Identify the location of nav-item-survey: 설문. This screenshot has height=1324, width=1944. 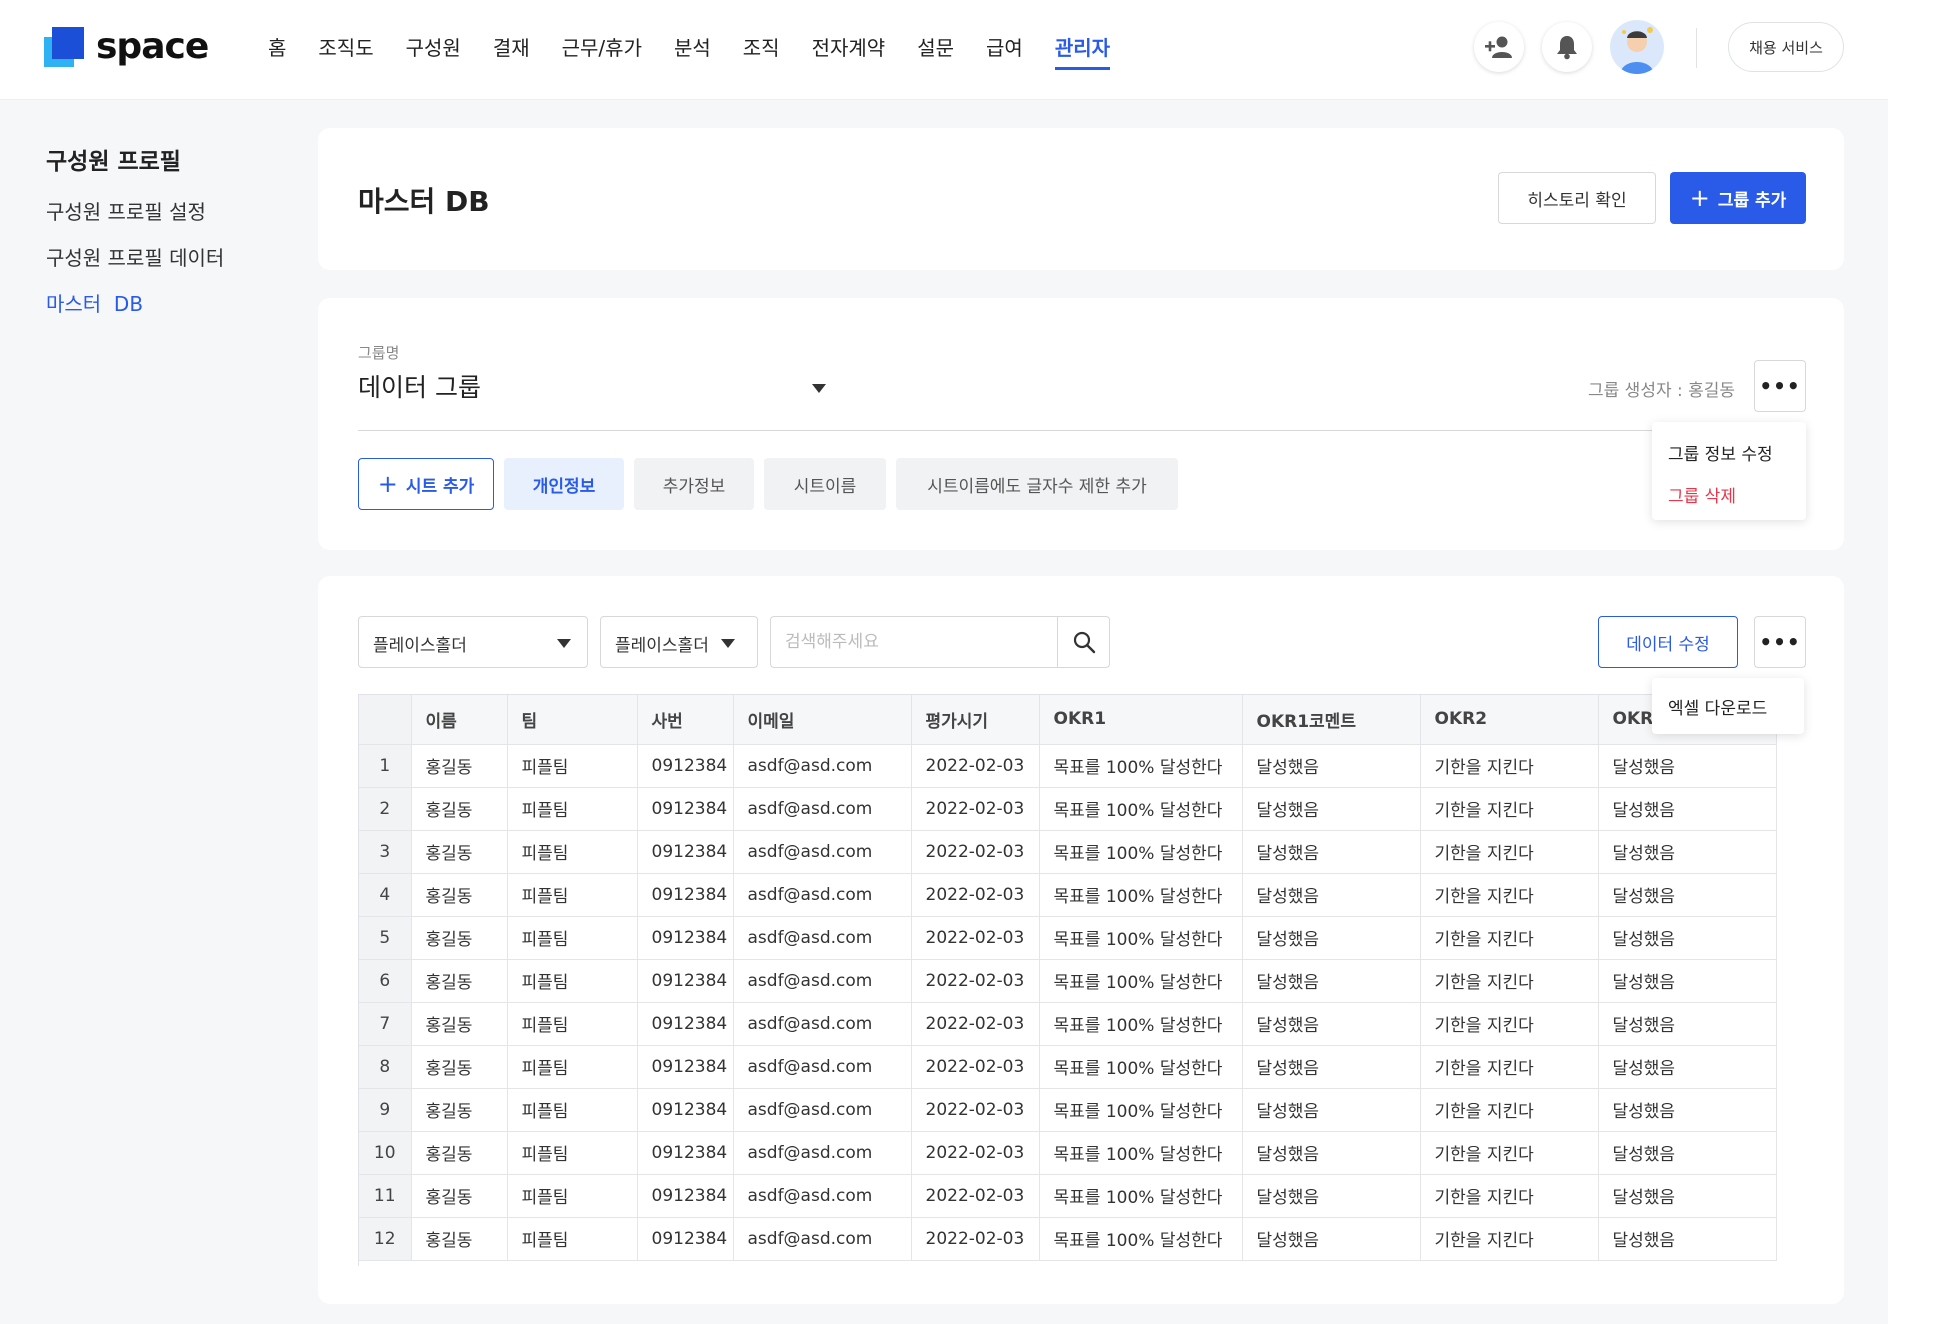
(935, 51).